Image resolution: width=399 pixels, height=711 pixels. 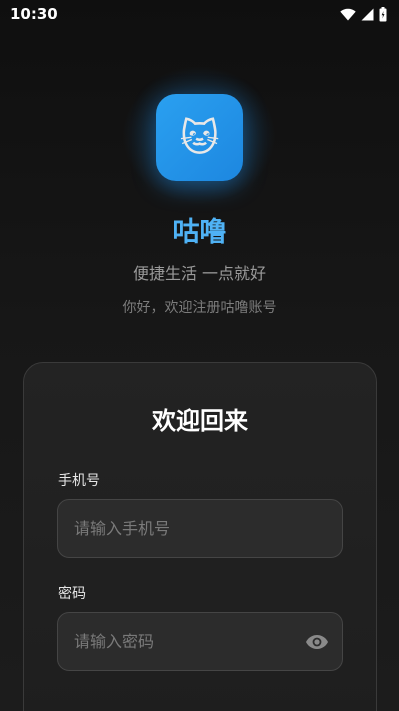 I want to click on password-input, so click(x=200, y=641).